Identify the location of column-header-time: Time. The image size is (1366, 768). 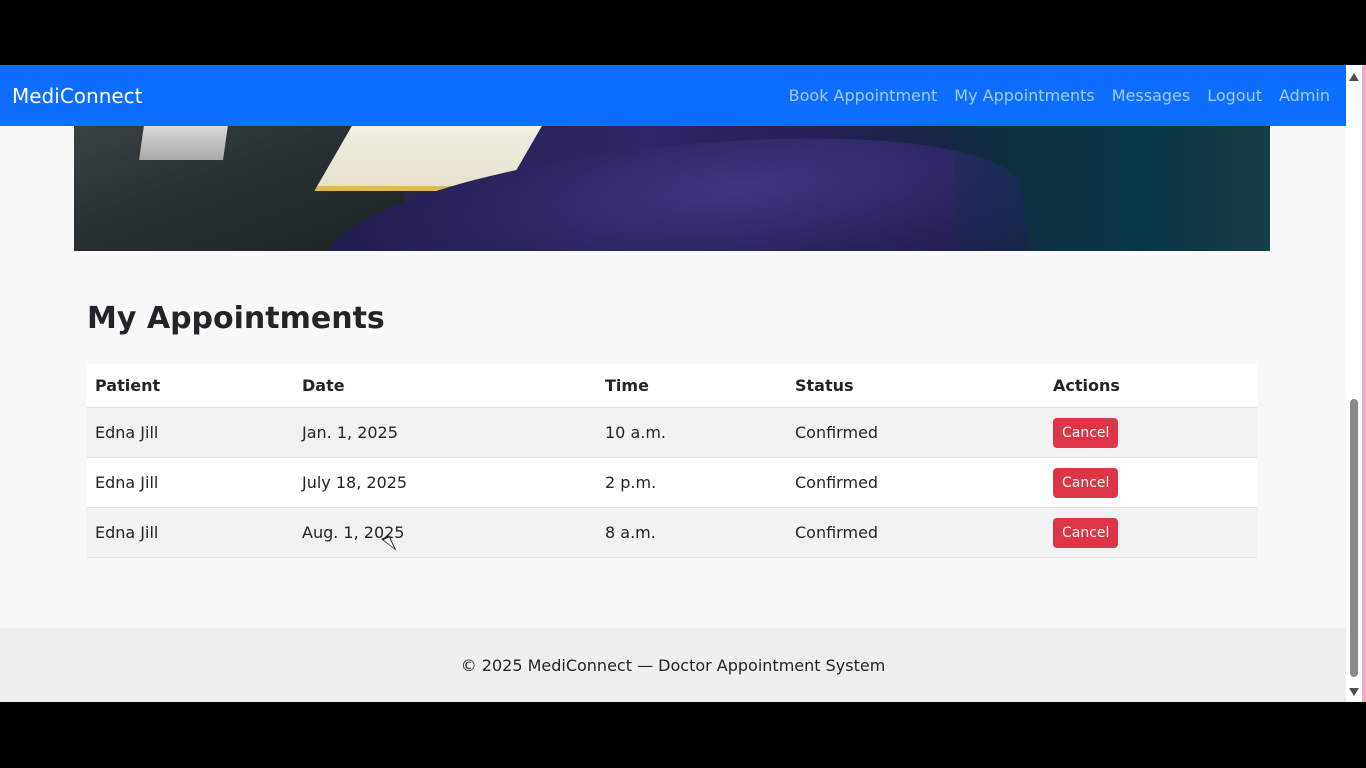
(692, 386).